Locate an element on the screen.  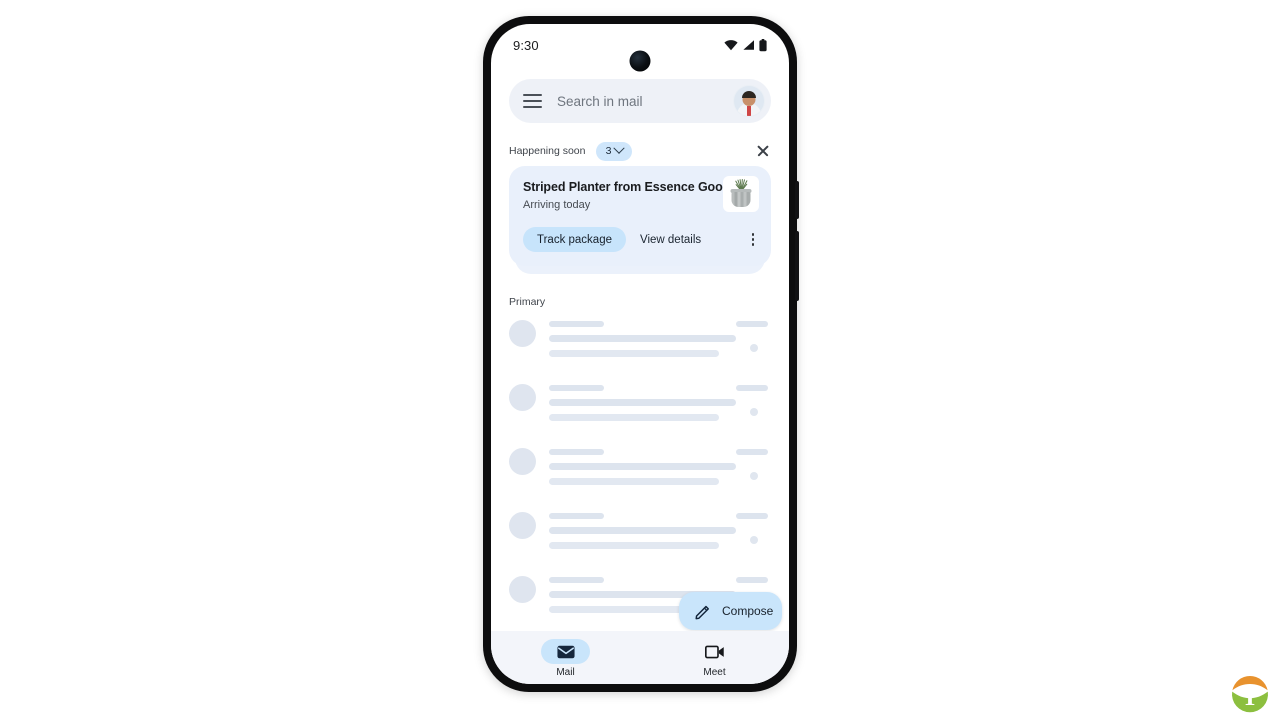
cell-signal-icon is located at coordinates (748, 45).